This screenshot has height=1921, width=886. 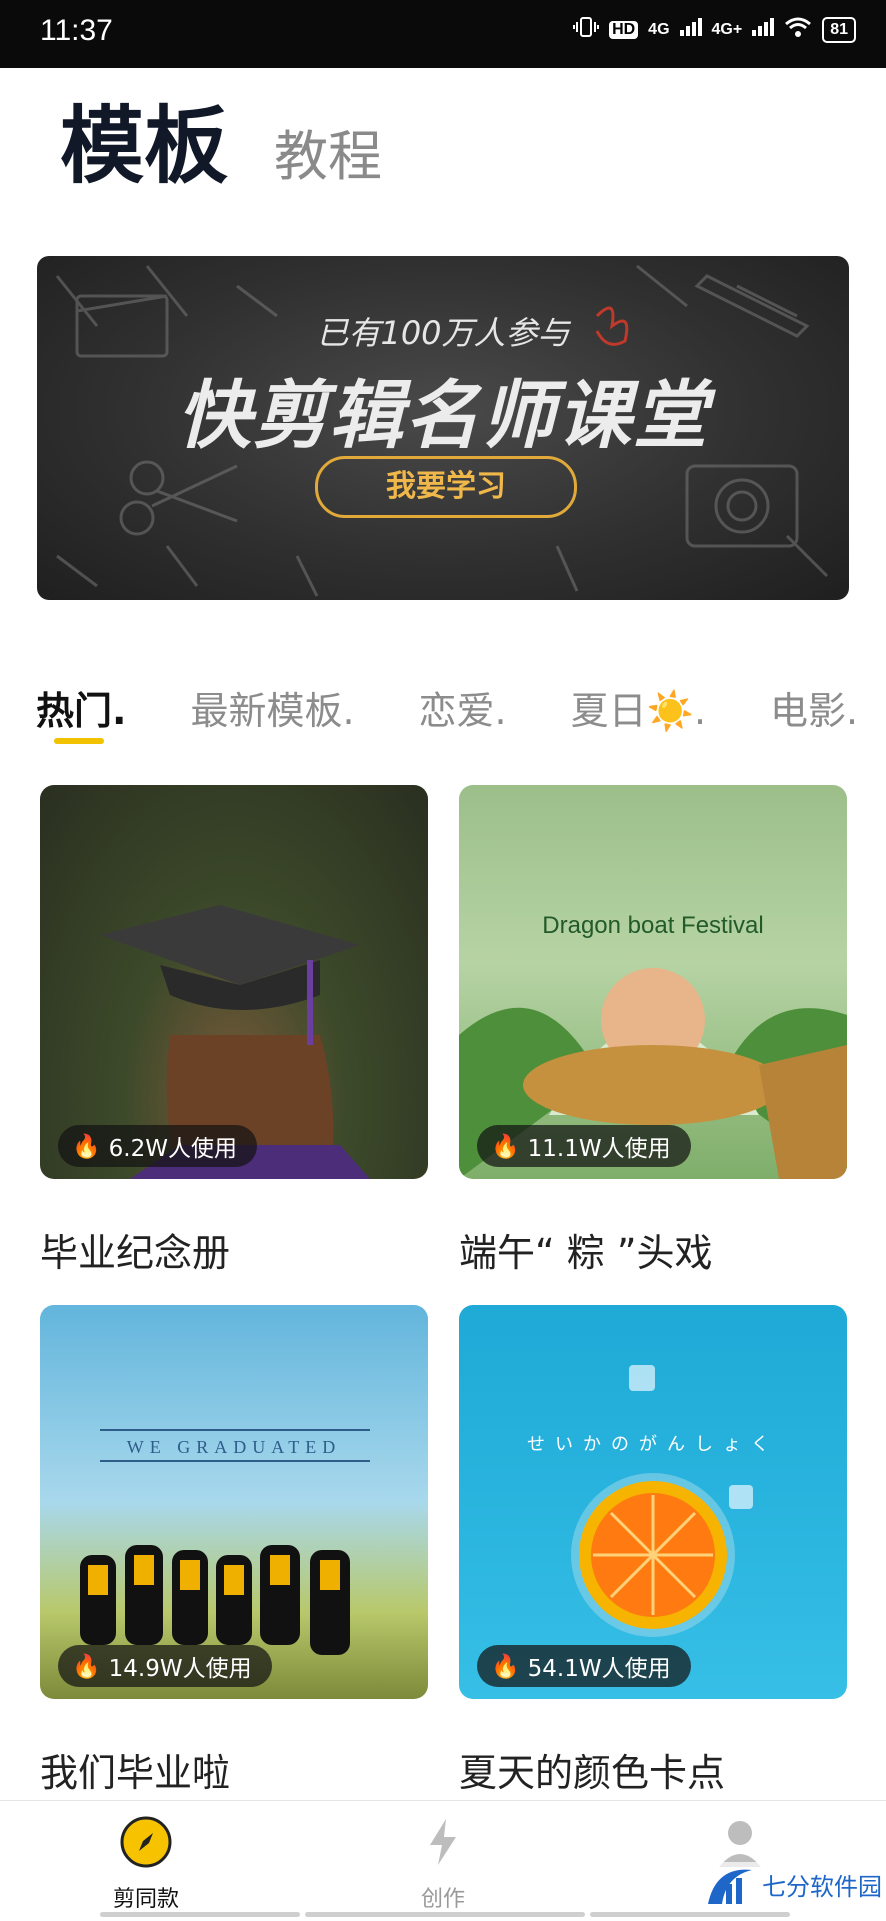 I want to click on hd-icon: HD, so click(x=624, y=29).